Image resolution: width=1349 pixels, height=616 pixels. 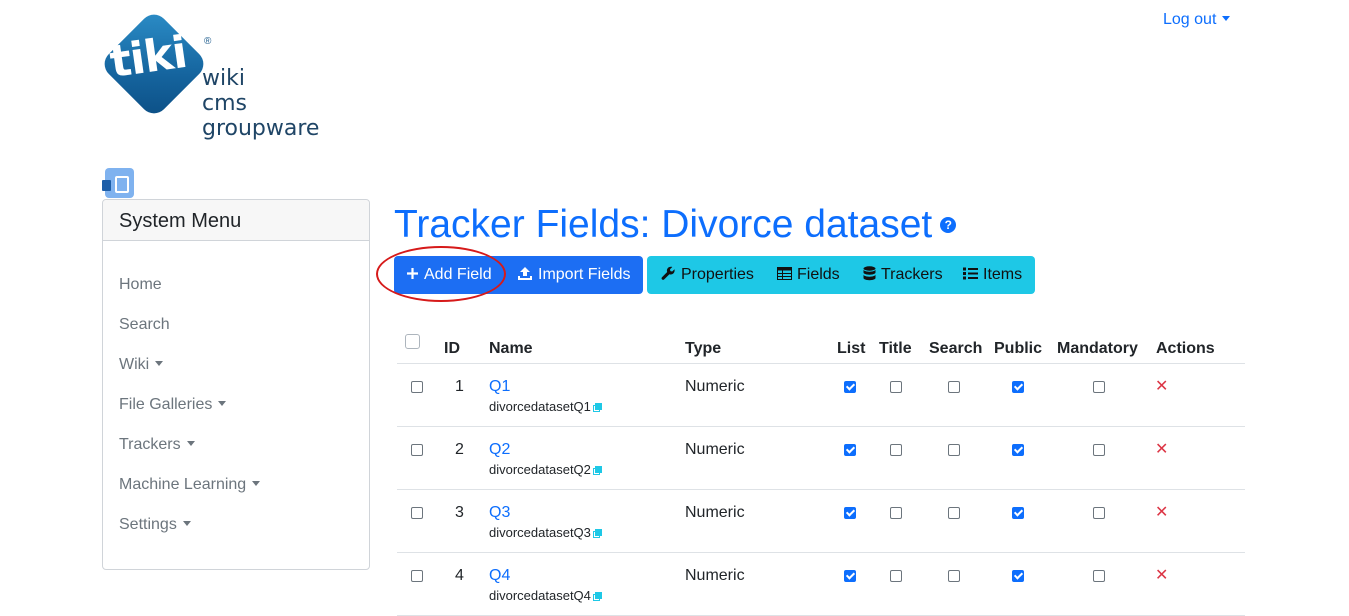 I want to click on col-type: Type, so click(x=703, y=349).